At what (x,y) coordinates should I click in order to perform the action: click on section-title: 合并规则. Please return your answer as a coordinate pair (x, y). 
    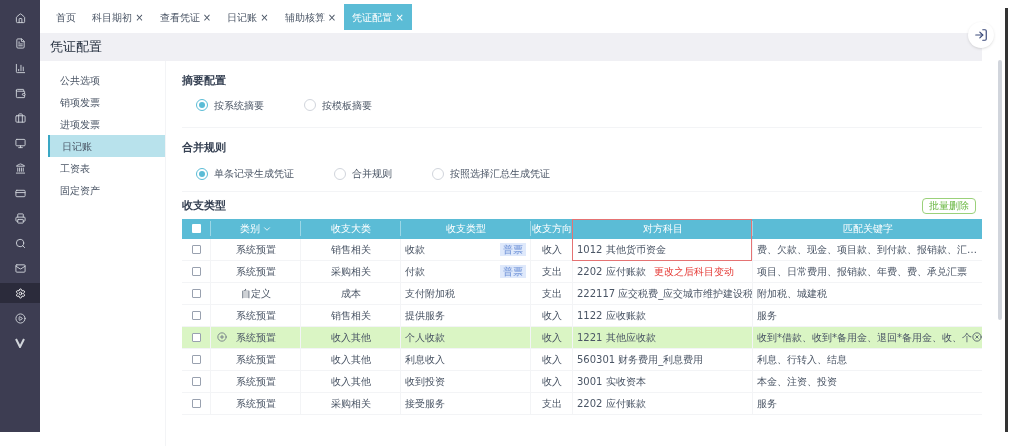
    Looking at the image, I should click on (204, 147).